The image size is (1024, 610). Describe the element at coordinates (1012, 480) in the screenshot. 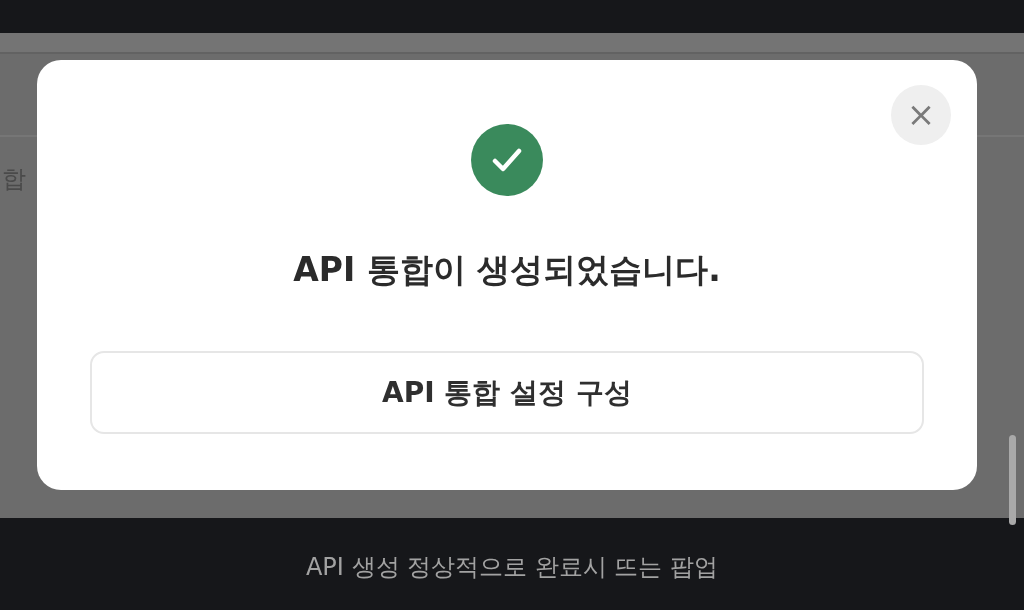

I see `scrollbar-thumb` at that location.